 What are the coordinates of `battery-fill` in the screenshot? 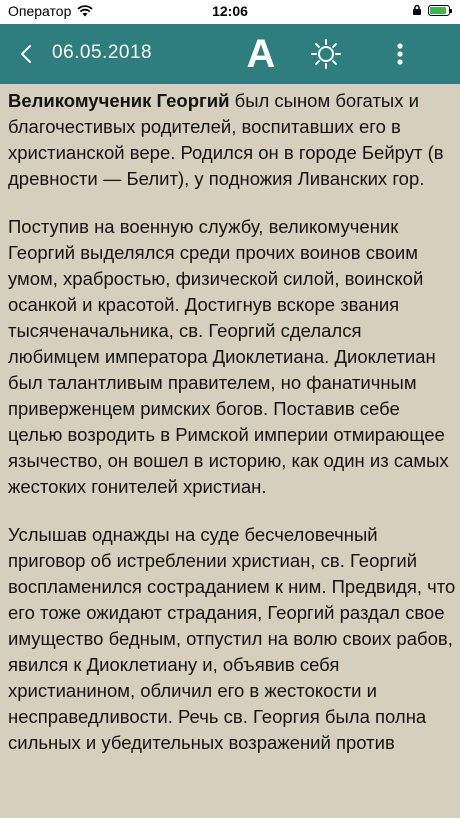 It's located at (438, 10).